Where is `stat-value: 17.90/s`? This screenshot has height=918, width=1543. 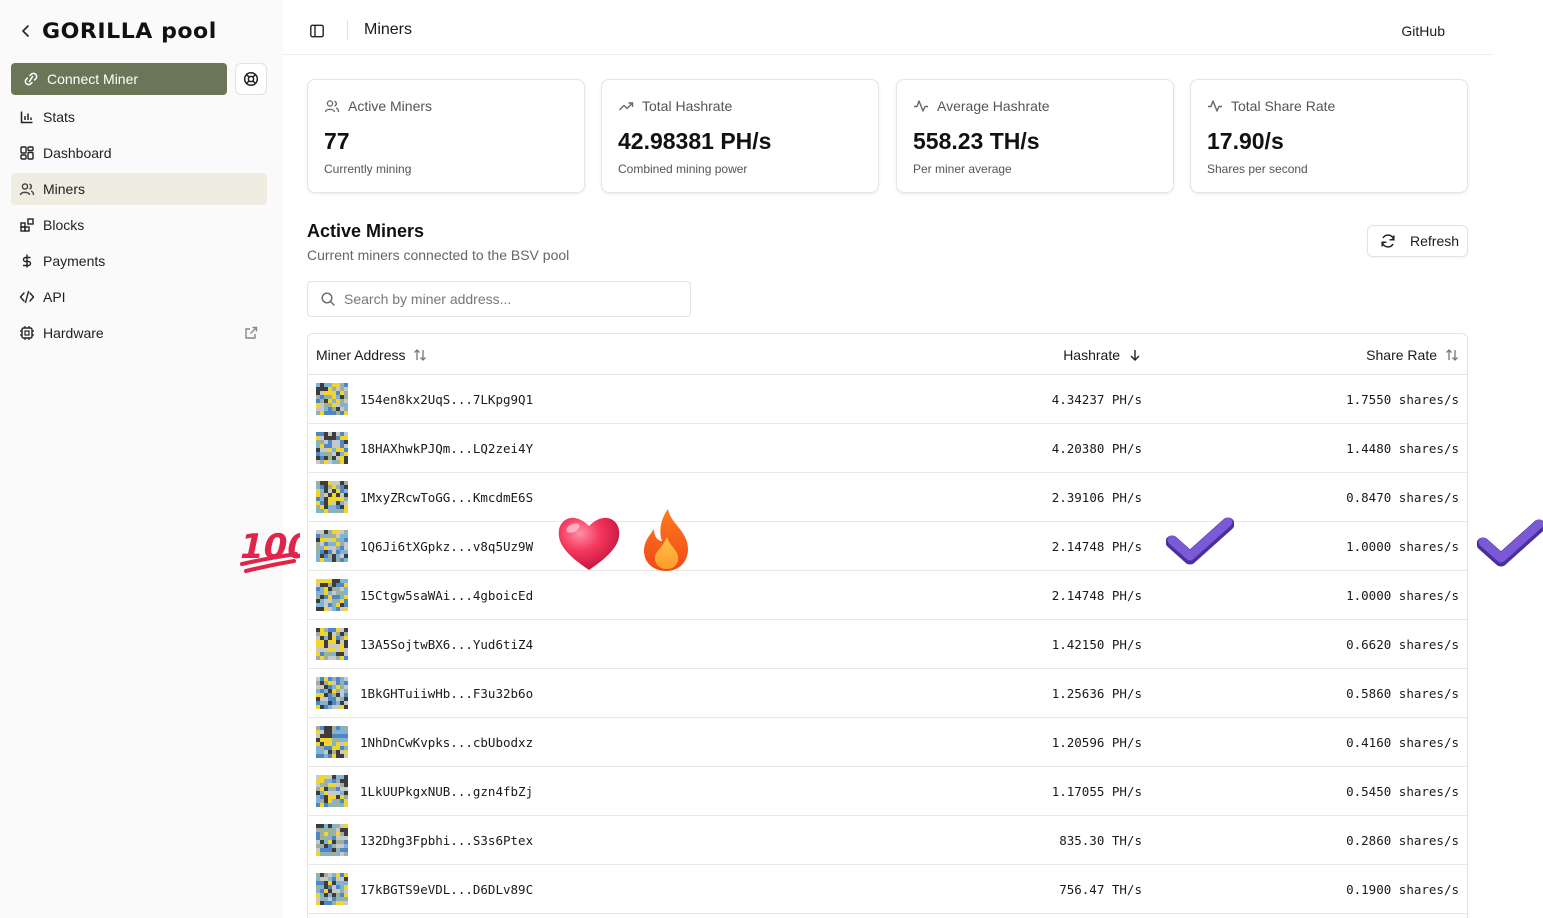 stat-value: 17.90/s is located at coordinates (1245, 141).